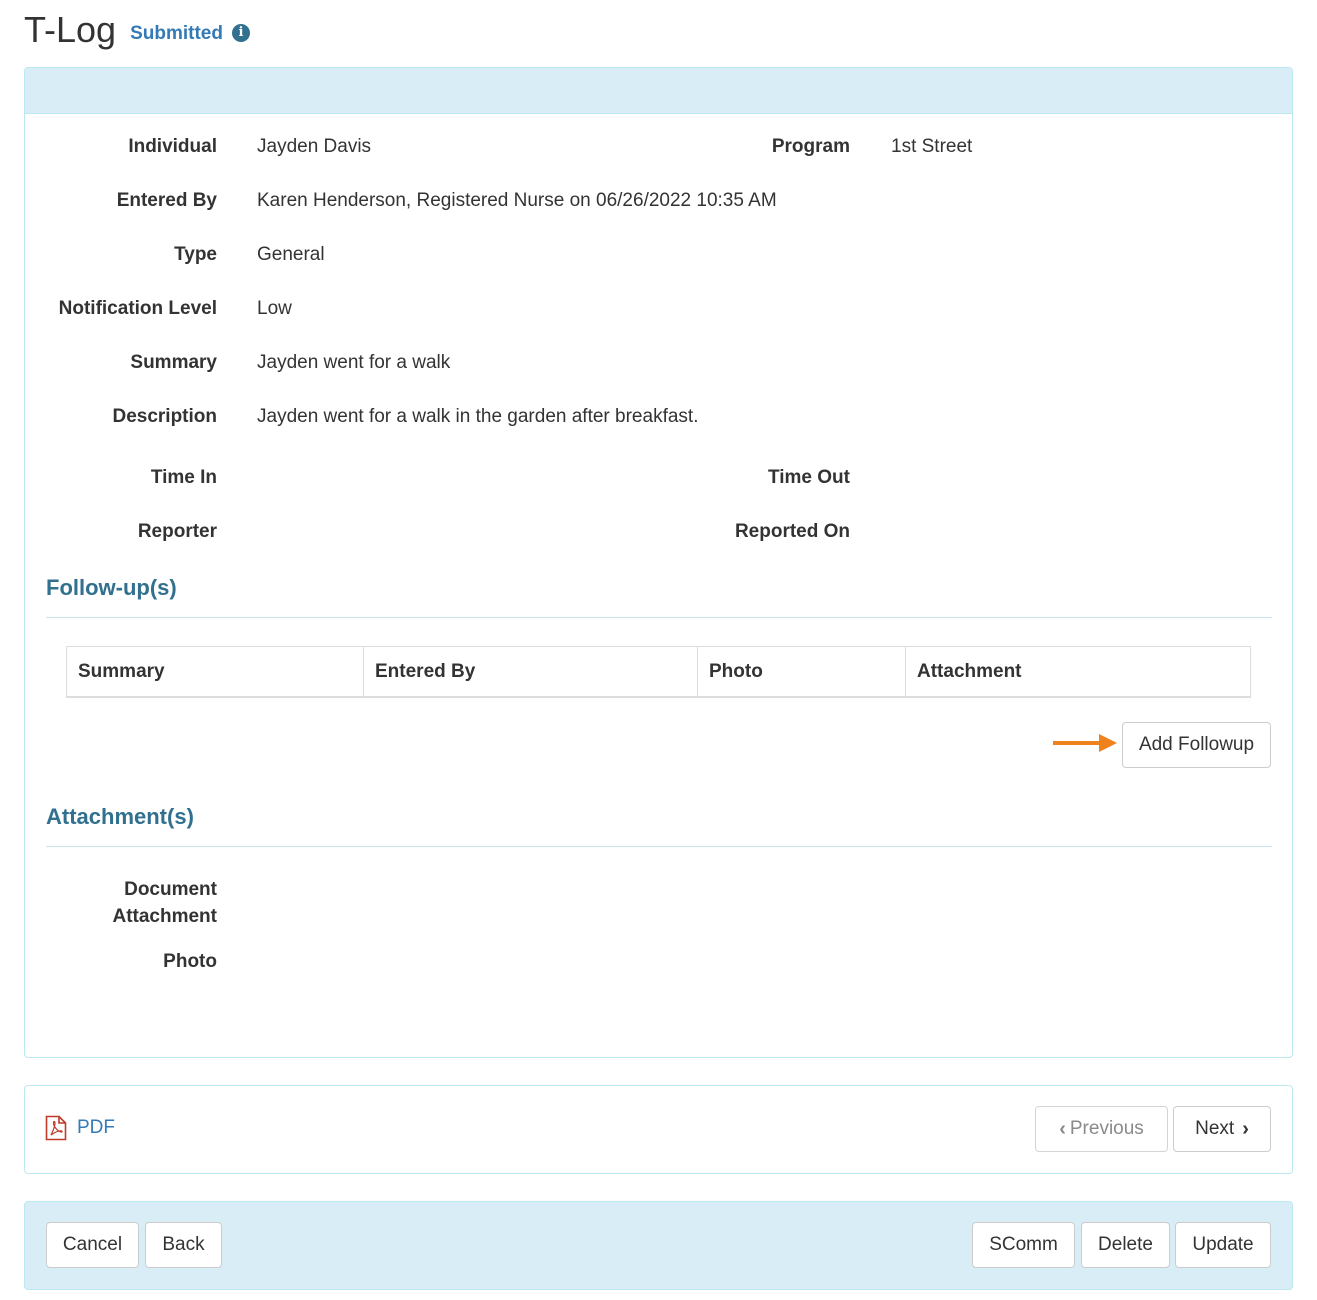  Describe the element at coordinates (531, 671) in the screenshot. I see `followups-column-entered-by: Entered By` at that location.